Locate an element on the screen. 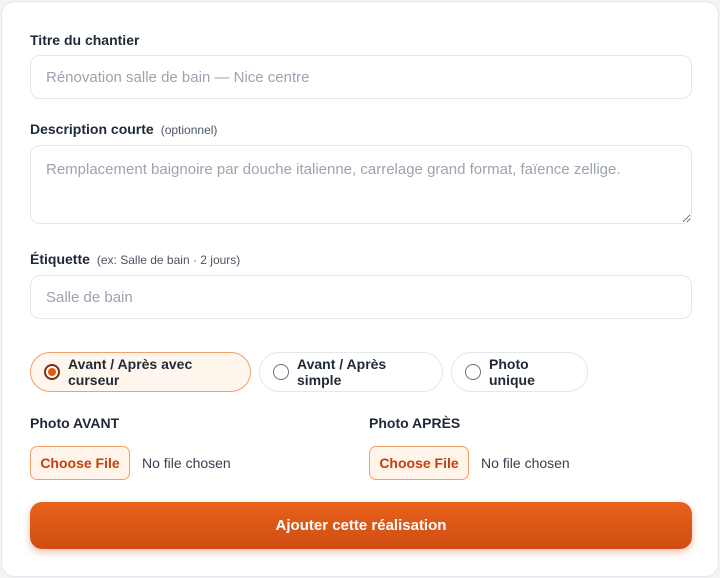  tag-field-label-text: Étiquette is located at coordinates (60, 259).